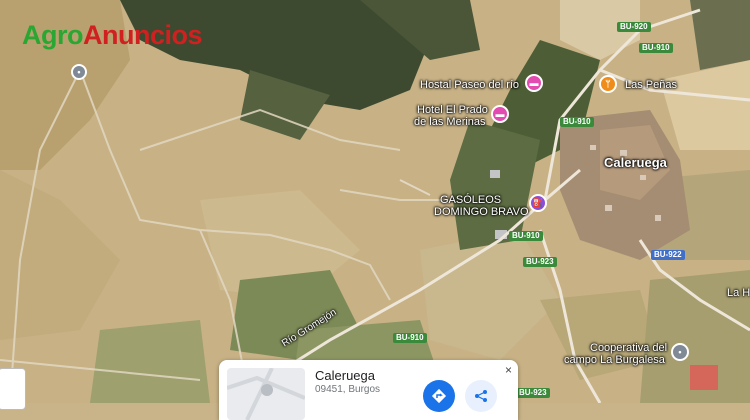 Image resolution: width=750 pixels, height=420 pixels. I want to click on poi-gas-label-line1: GASÓLEOS, so click(471, 200).